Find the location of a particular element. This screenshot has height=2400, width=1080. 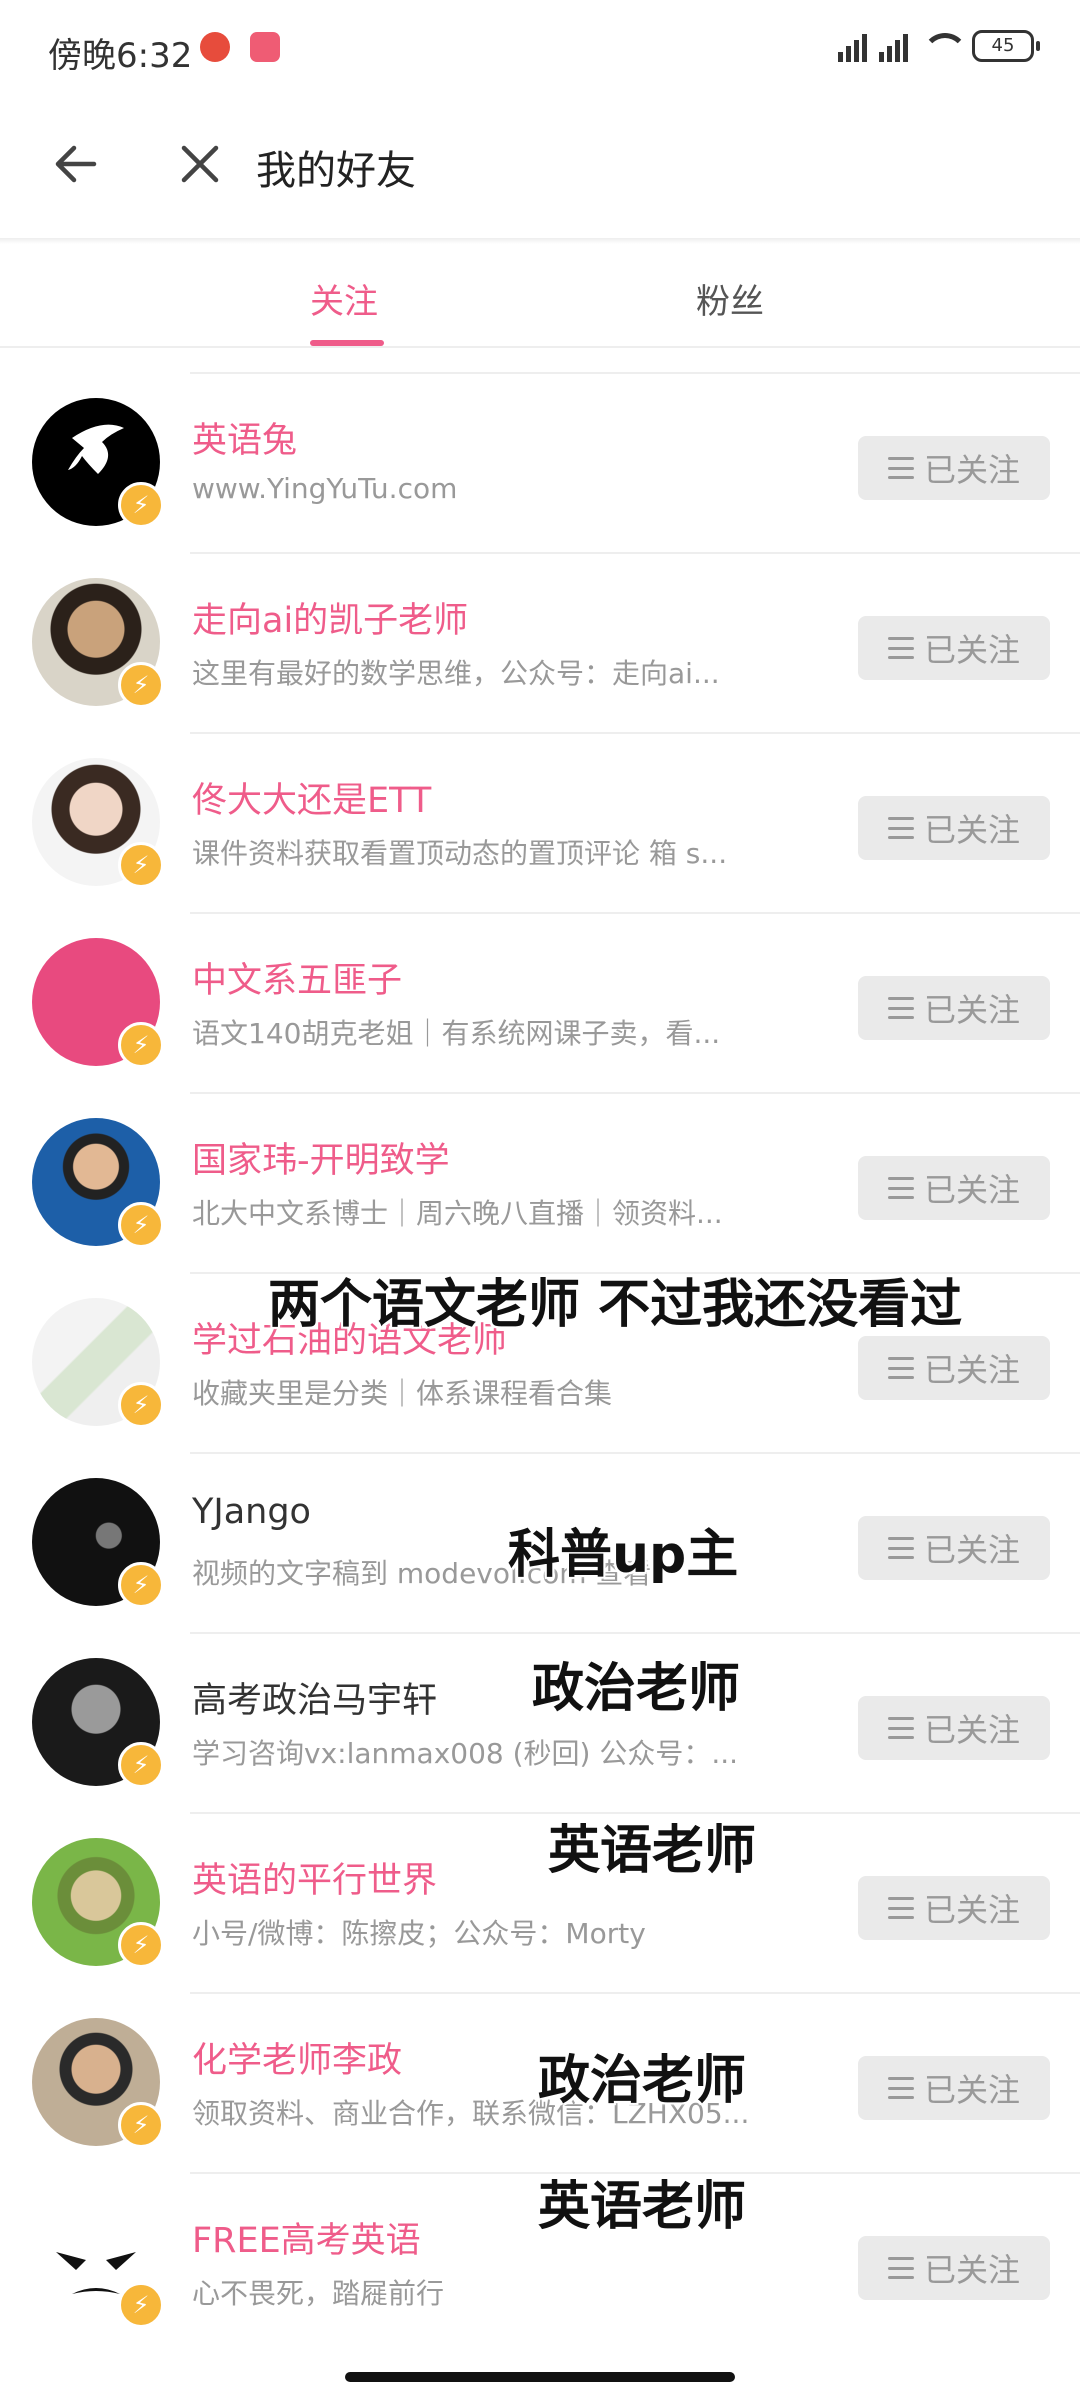

user-name: YJango is located at coordinates (251, 1512).